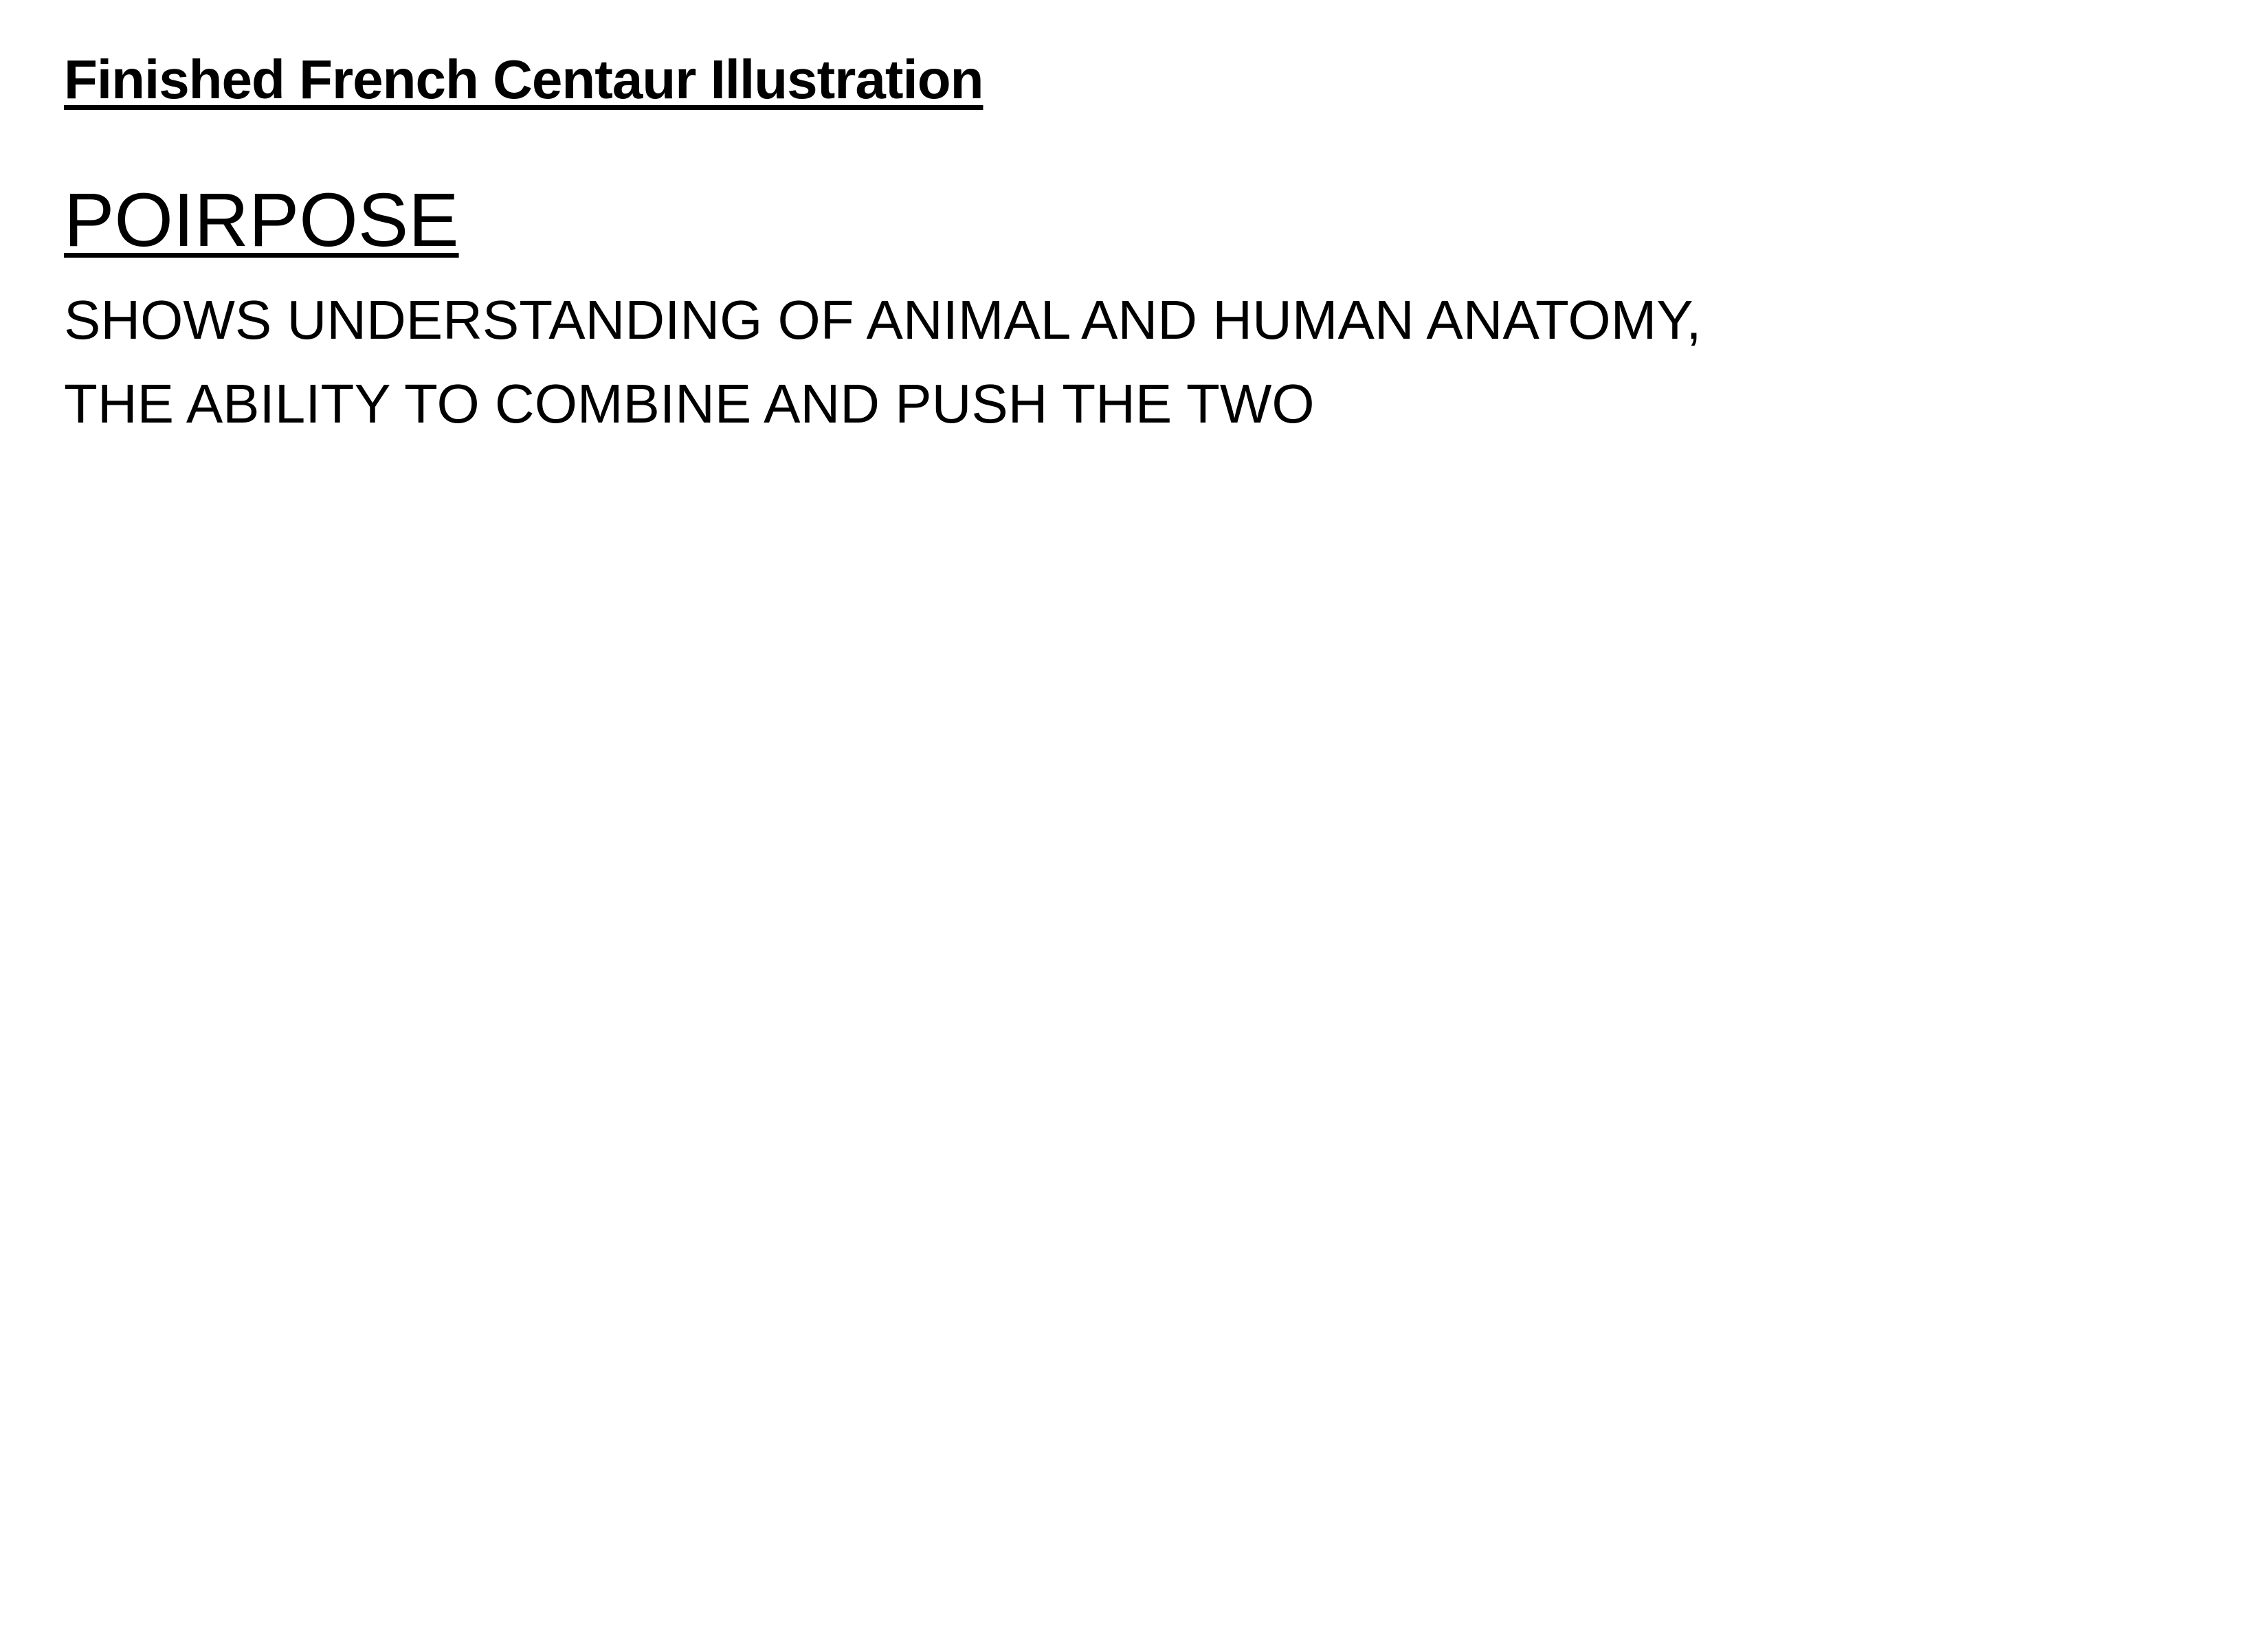 The height and width of the screenshot is (1649, 2268). I want to click on purpose-line-2: THE ABILITY TO COMBINE AND PUSH THE TWO, so click(689, 404).